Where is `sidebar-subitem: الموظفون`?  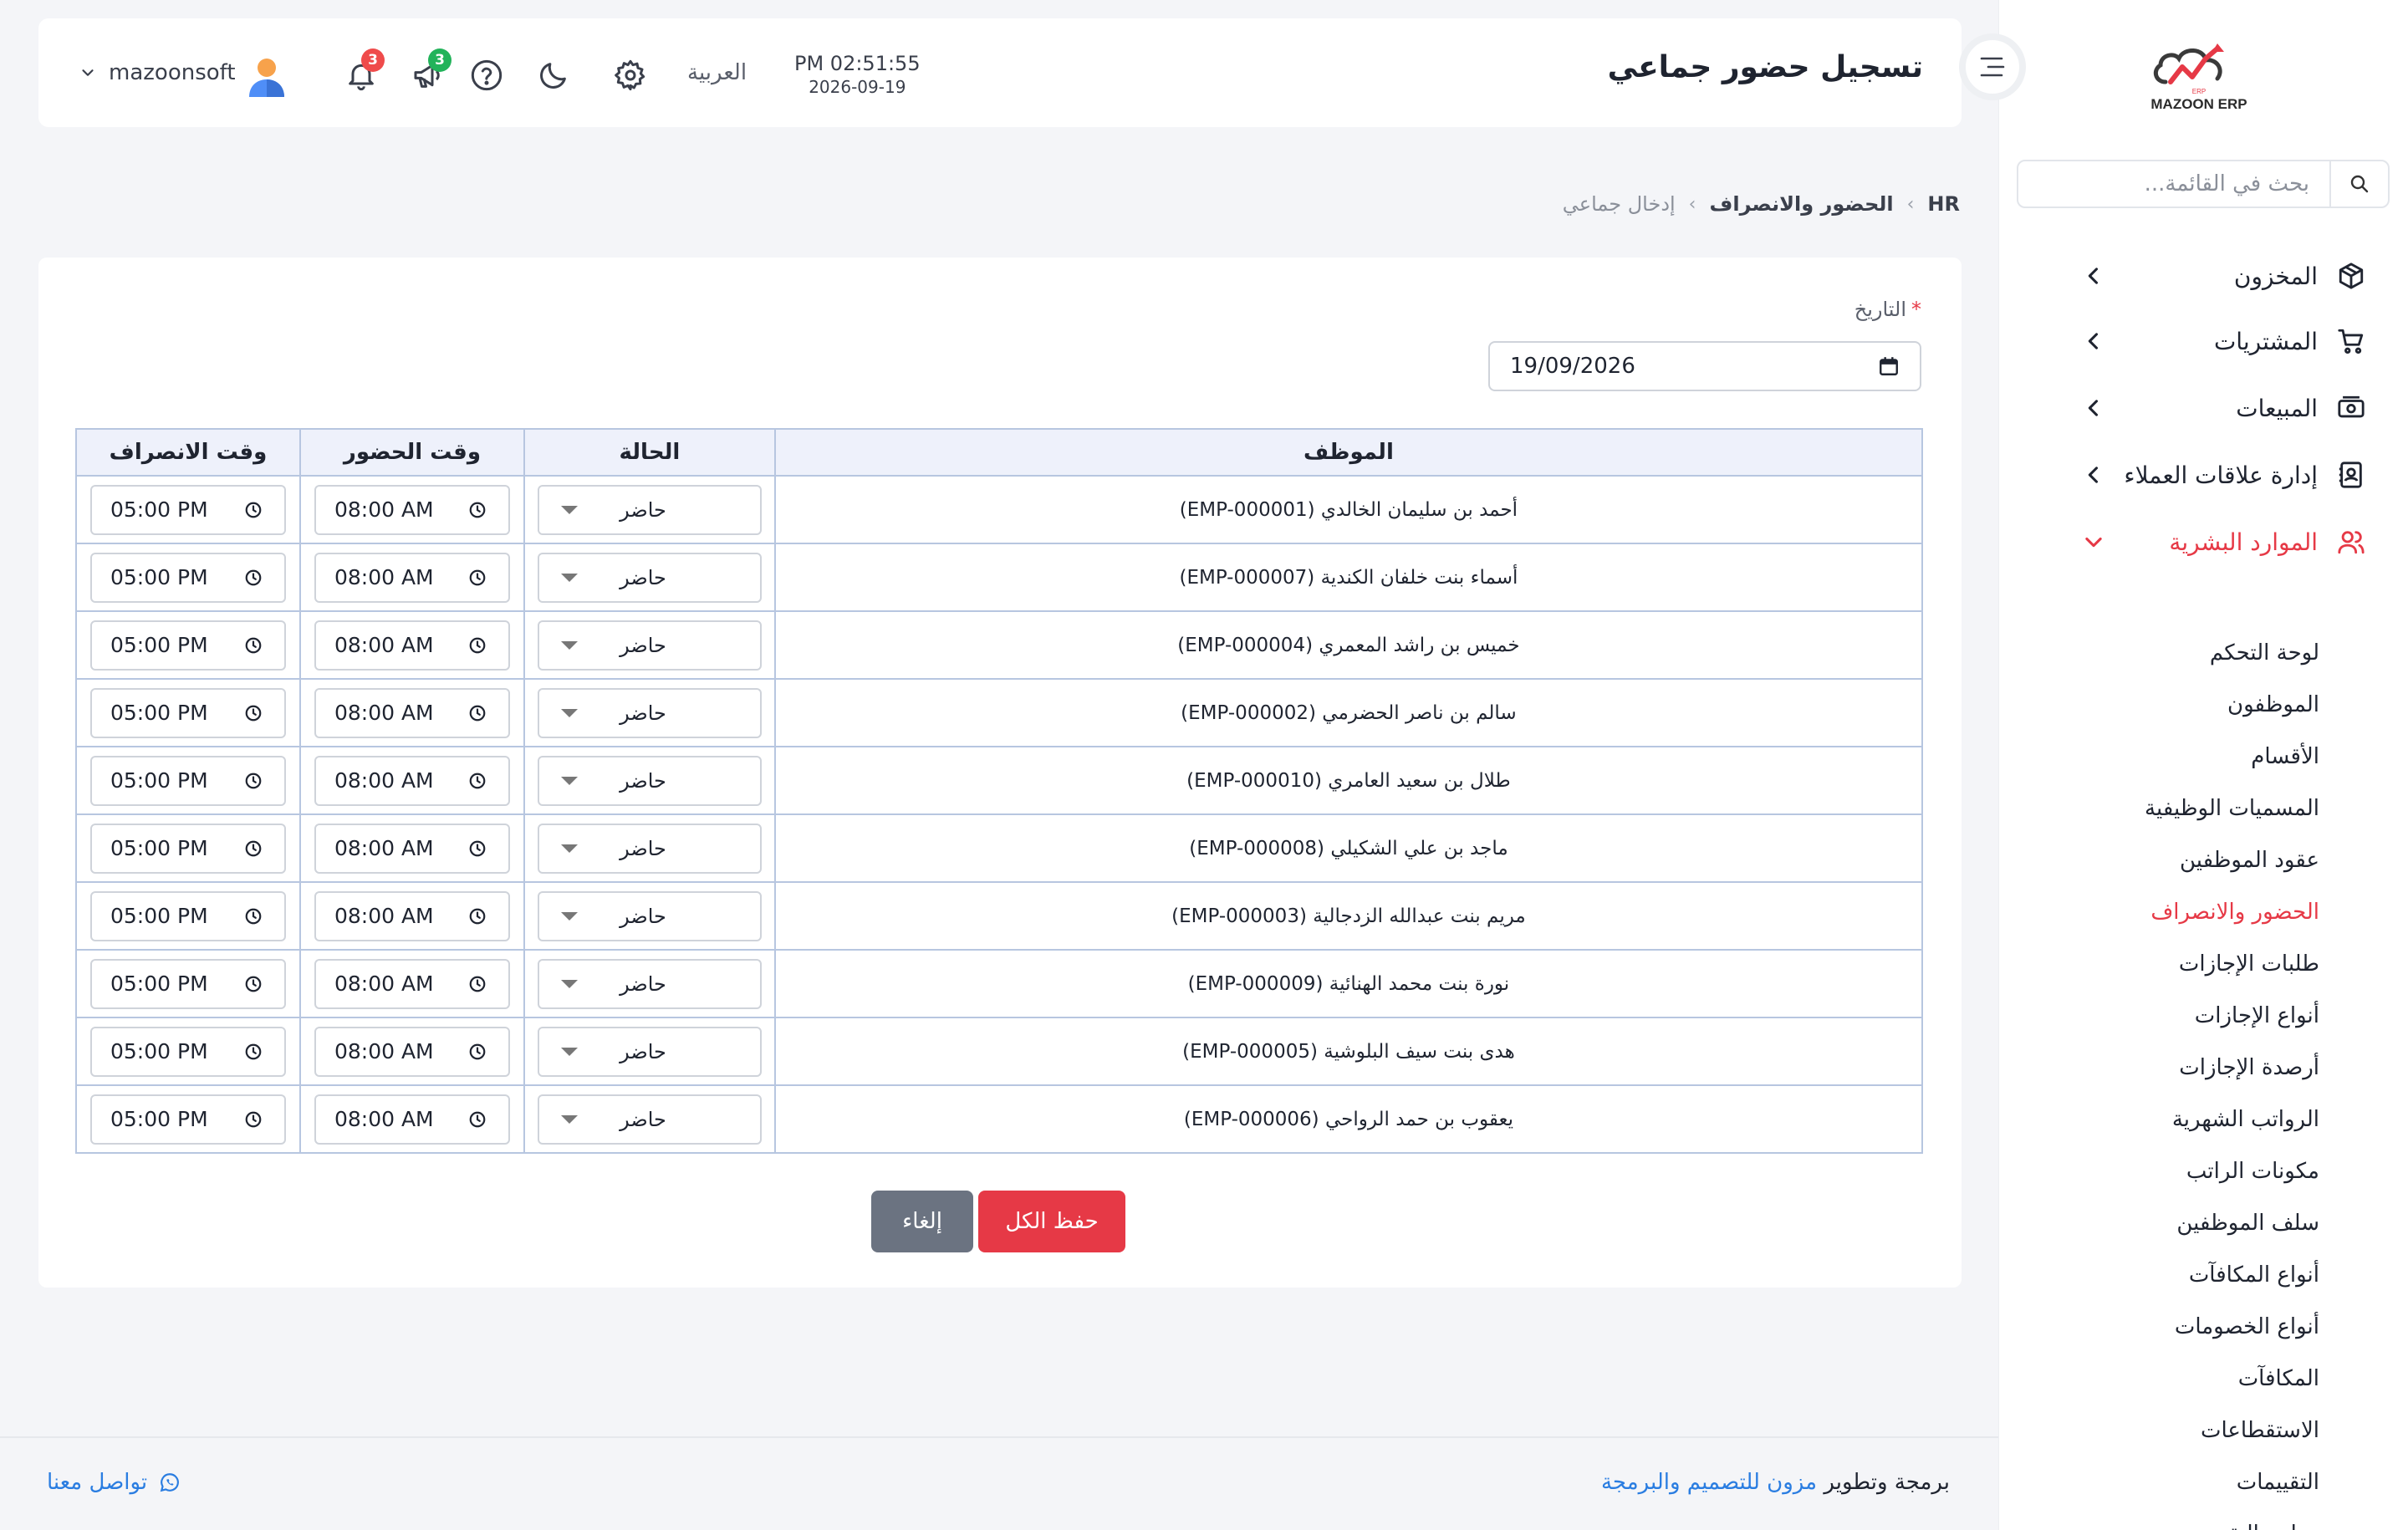 sidebar-subitem: الموظفون is located at coordinates (2273, 705).